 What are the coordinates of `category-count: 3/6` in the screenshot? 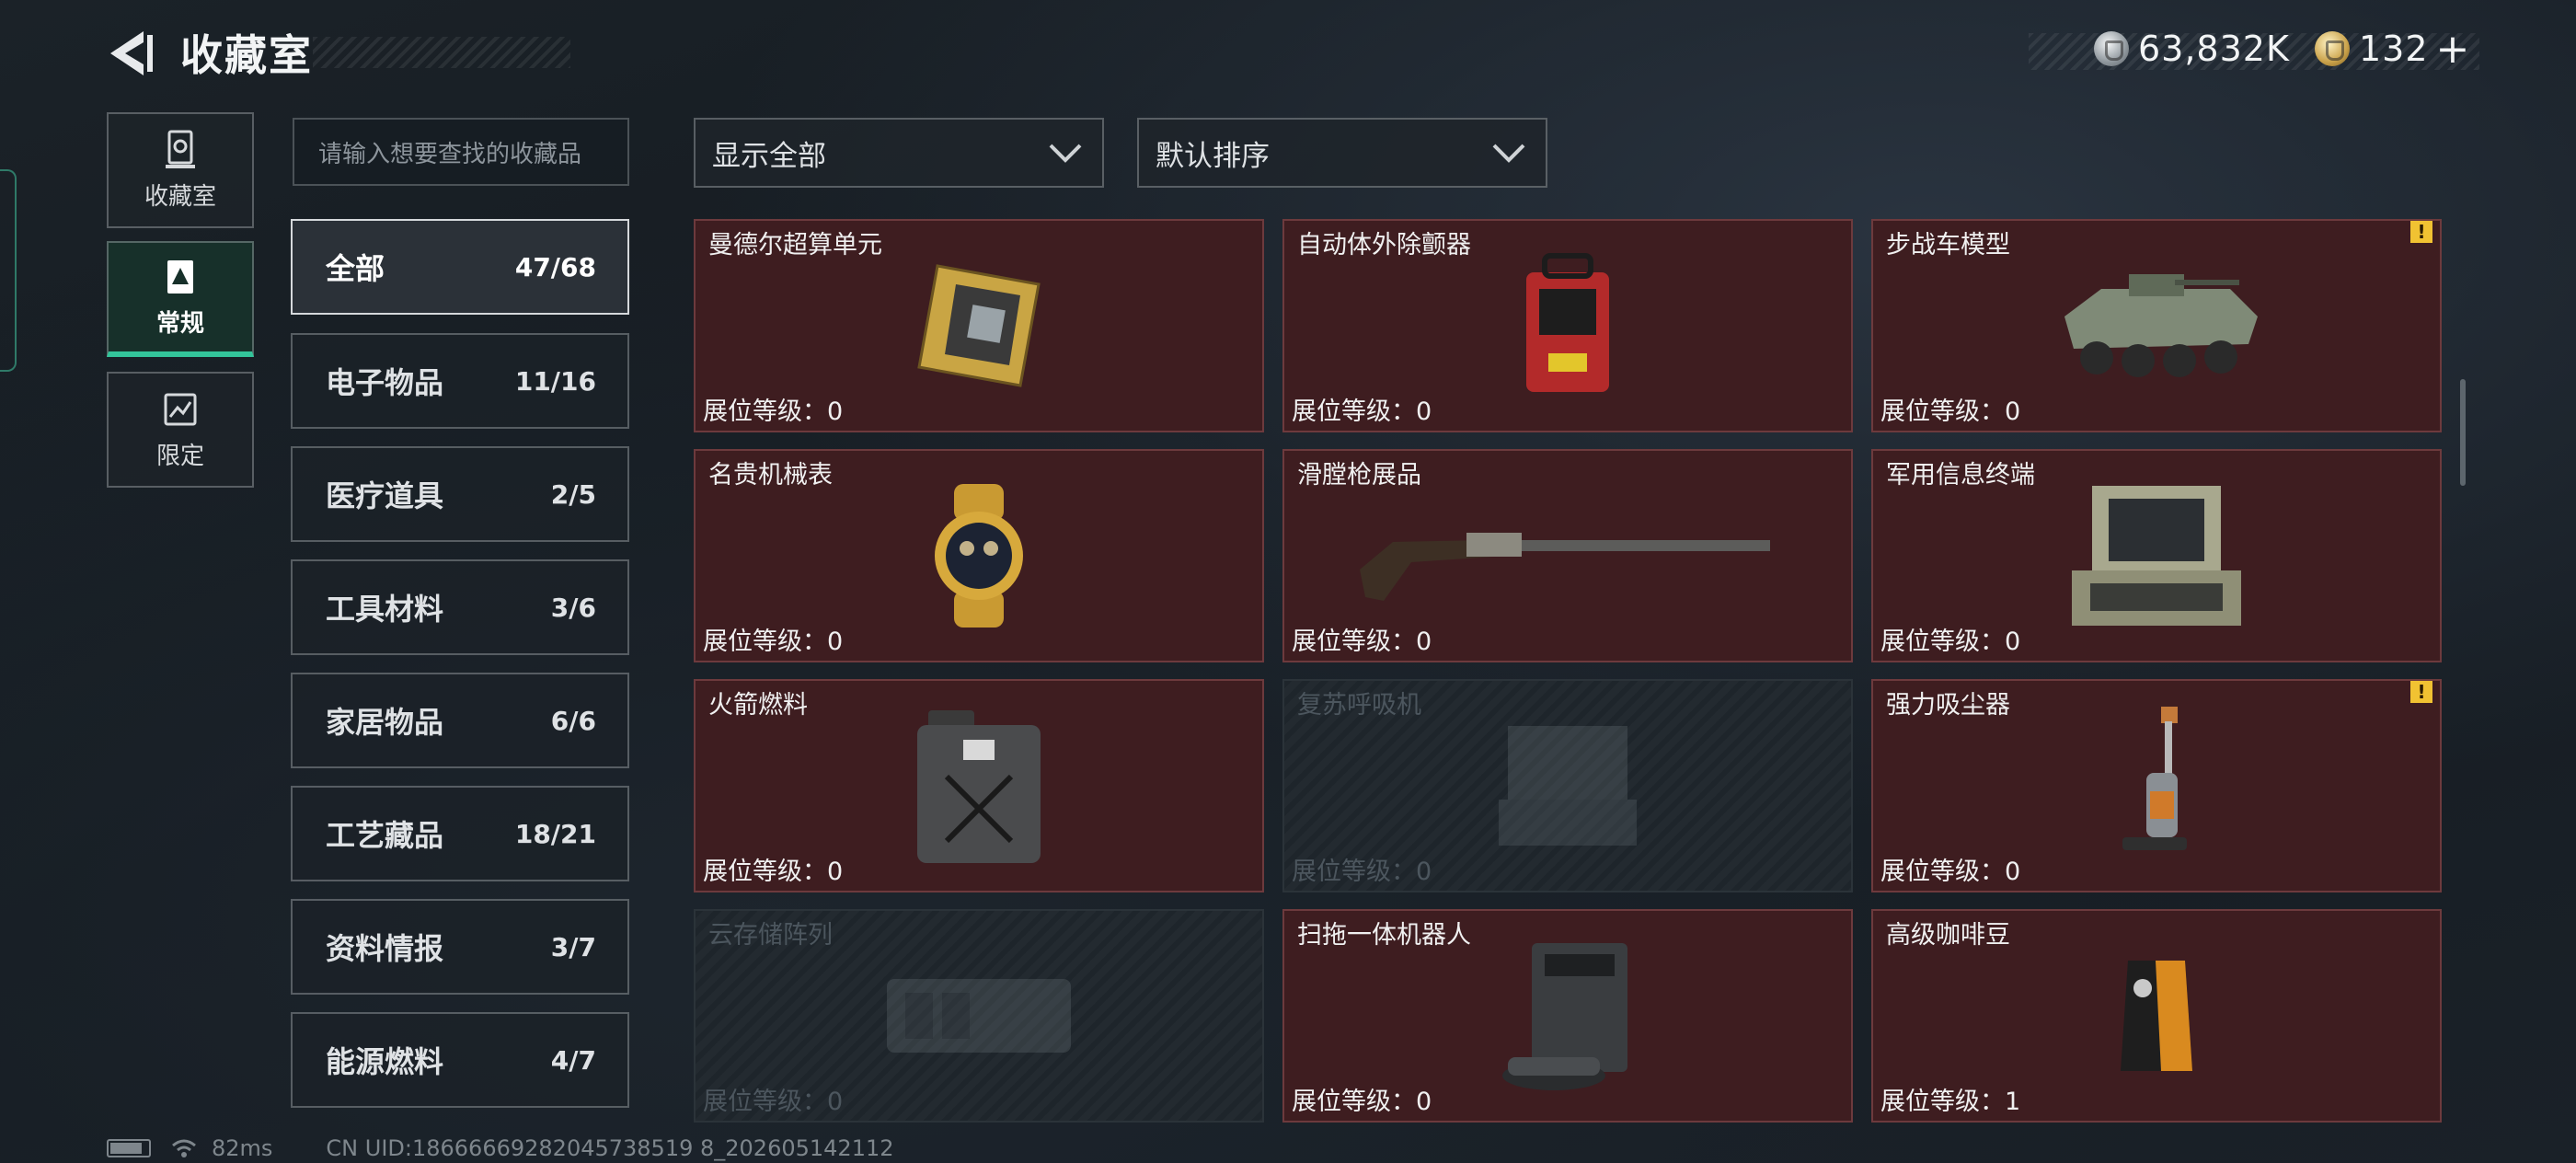 It's located at (573, 607).